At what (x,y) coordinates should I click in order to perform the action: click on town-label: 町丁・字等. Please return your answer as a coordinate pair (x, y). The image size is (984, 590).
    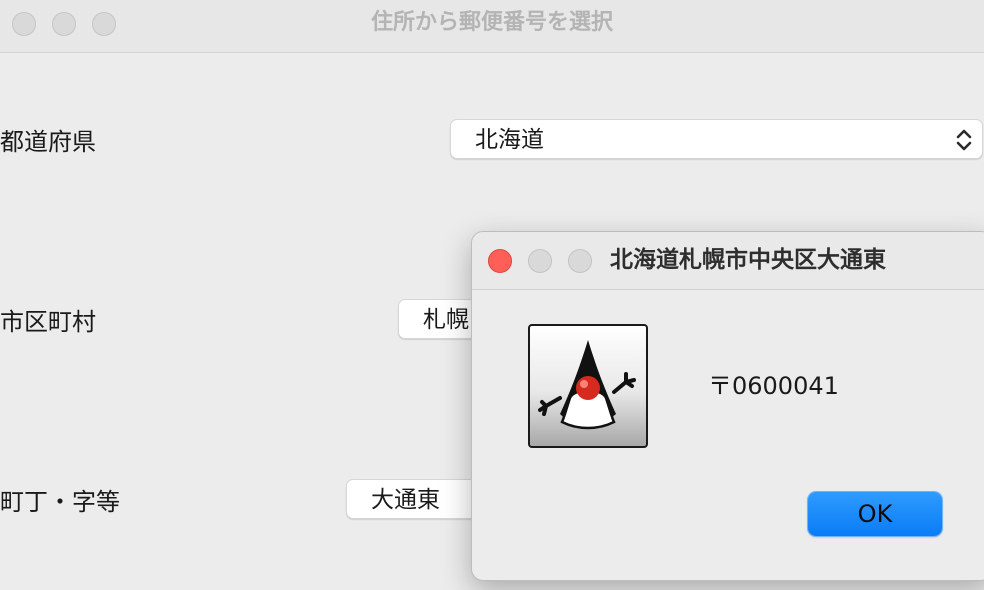
    Looking at the image, I should click on (60, 502).